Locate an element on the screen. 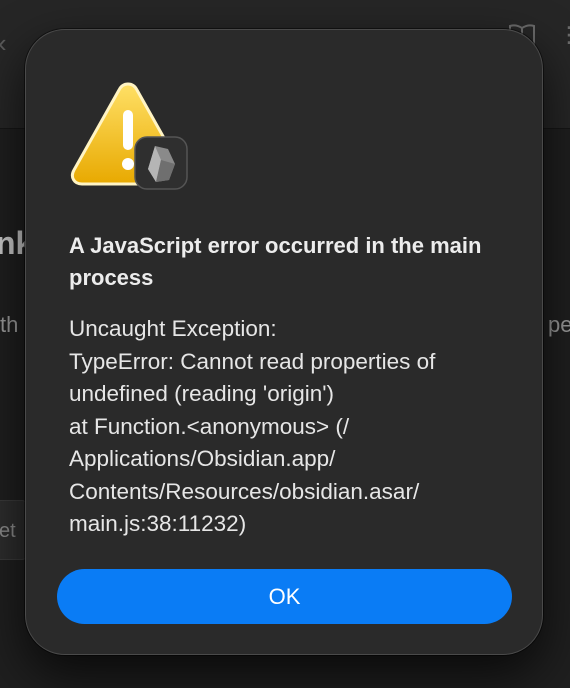 Image resolution: width=570 pixels, height=688 pixels. background-text-fragment-left: th is located at coordinates (9, 324).